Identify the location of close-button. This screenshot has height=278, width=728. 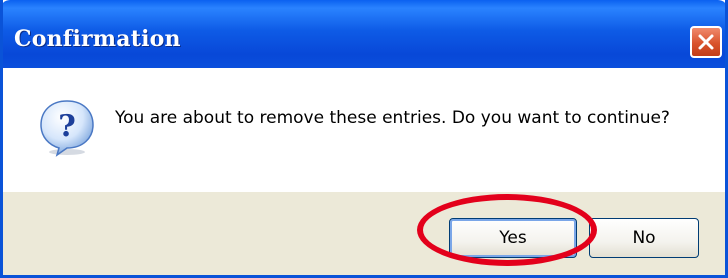
(706, 42).